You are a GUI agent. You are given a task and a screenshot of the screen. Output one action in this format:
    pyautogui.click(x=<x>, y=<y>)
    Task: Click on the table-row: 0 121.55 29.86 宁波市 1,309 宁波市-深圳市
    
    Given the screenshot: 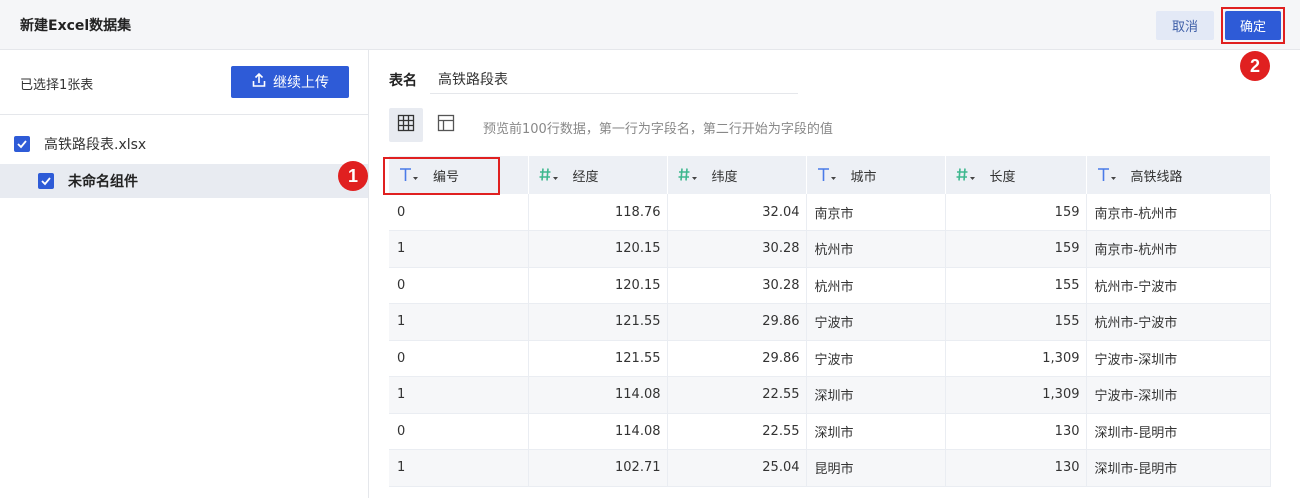 What is the action you would take?
    pyautogui.click(x=830, y=358)
    